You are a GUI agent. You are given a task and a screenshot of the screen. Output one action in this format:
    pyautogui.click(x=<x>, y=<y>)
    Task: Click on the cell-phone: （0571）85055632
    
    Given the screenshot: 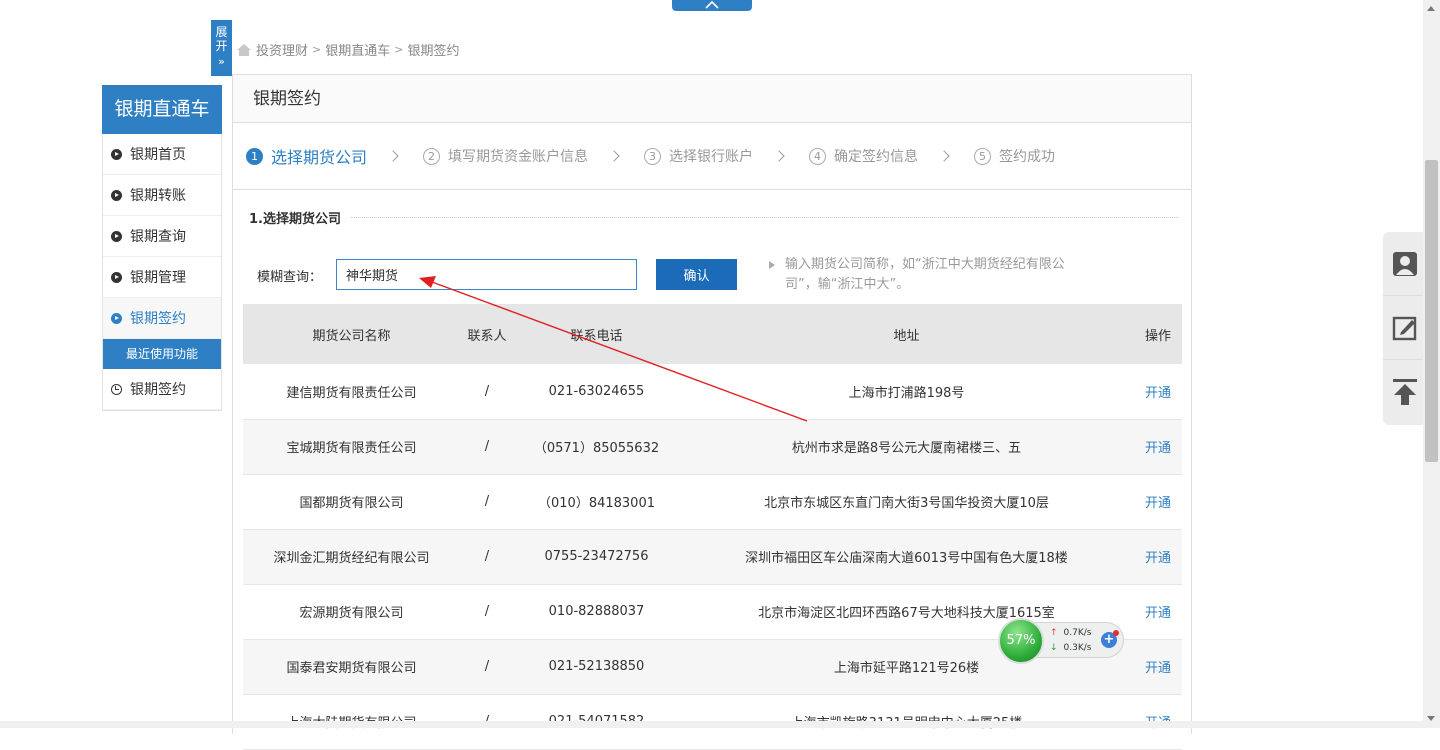 What is the action you would take?
    pyautogui.click(x=596, y=447)
    